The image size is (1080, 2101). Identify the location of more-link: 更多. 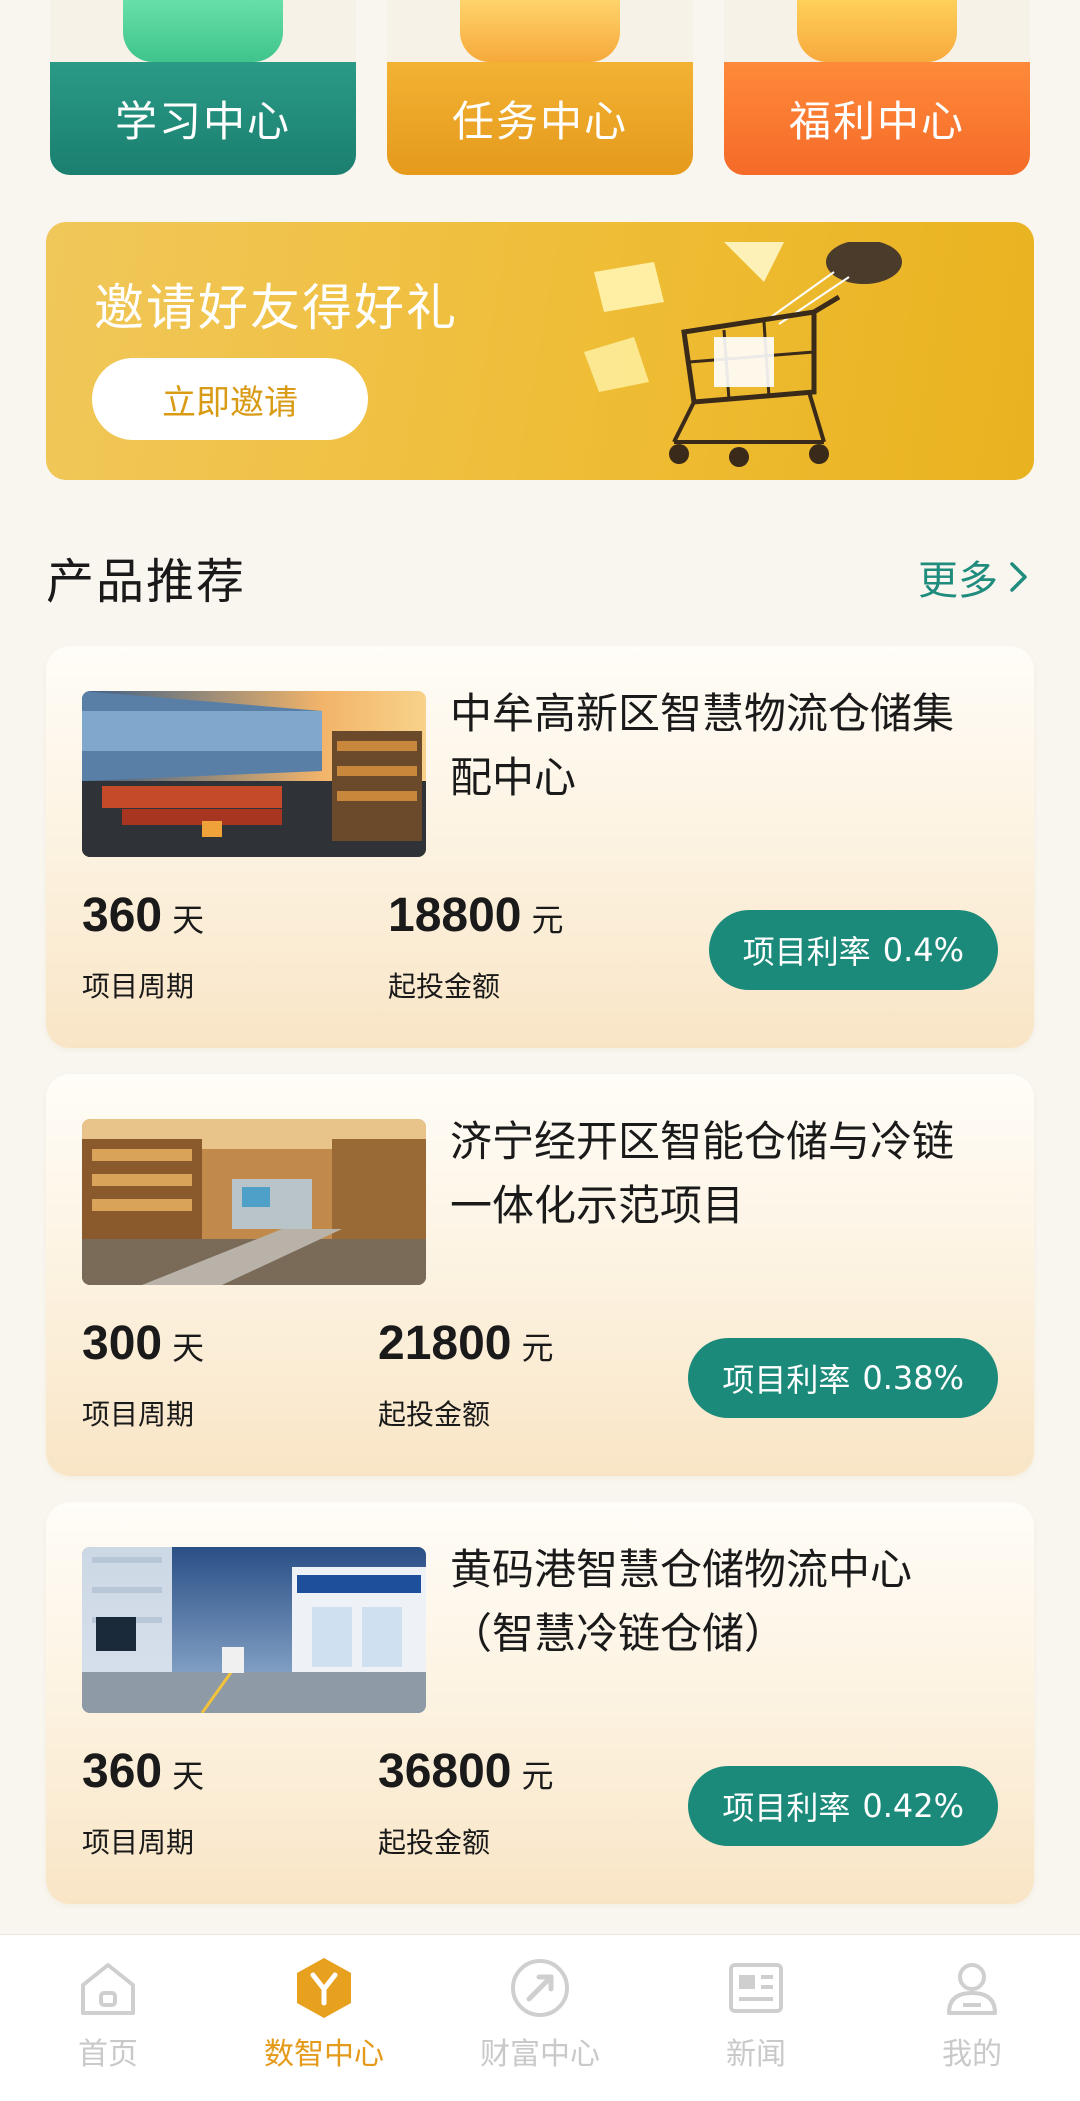
(974, 577).